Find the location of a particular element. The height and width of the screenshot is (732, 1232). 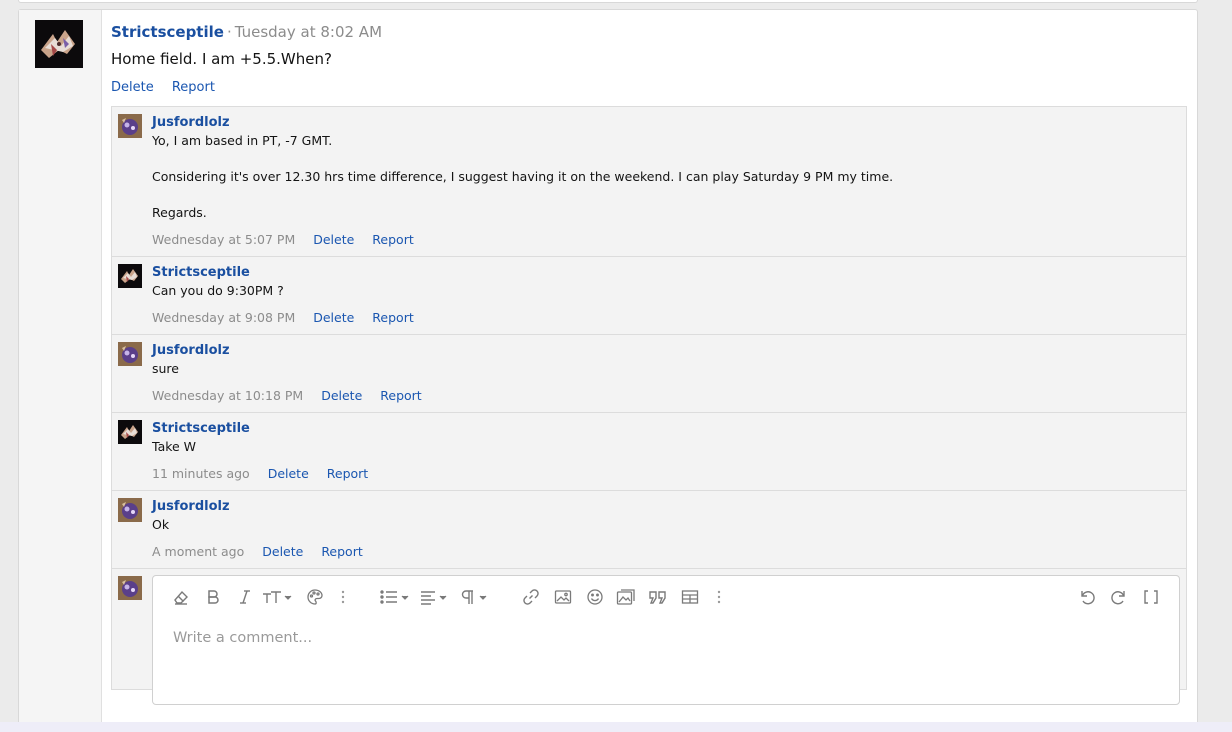

editor-toolbar is located at coordinates (666, 598).